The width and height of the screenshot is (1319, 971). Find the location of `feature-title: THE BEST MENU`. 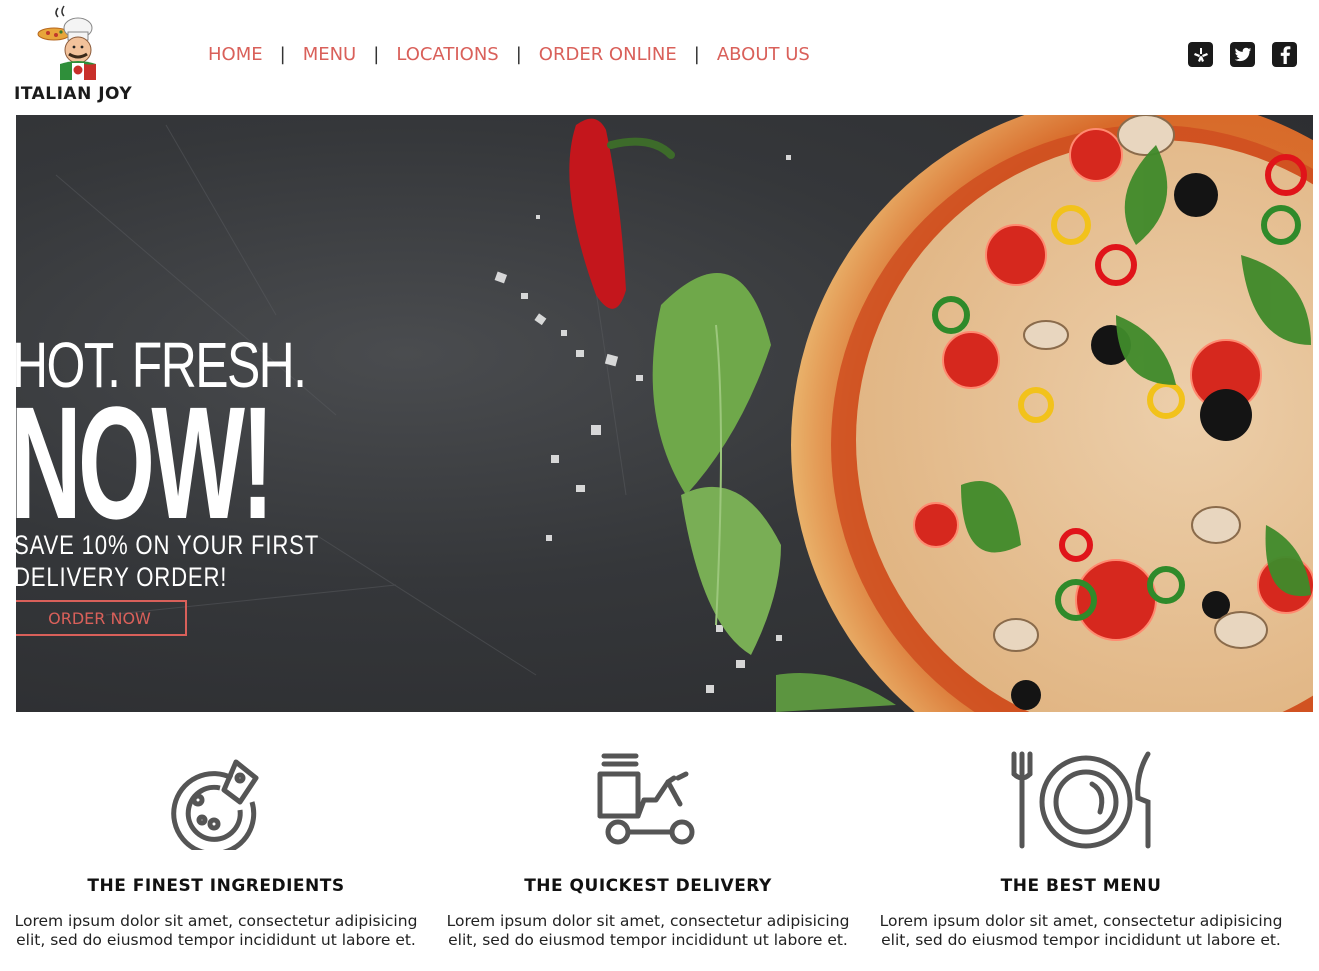

feature-title: THE BEST MENU is located at coordinates (1081, 886).